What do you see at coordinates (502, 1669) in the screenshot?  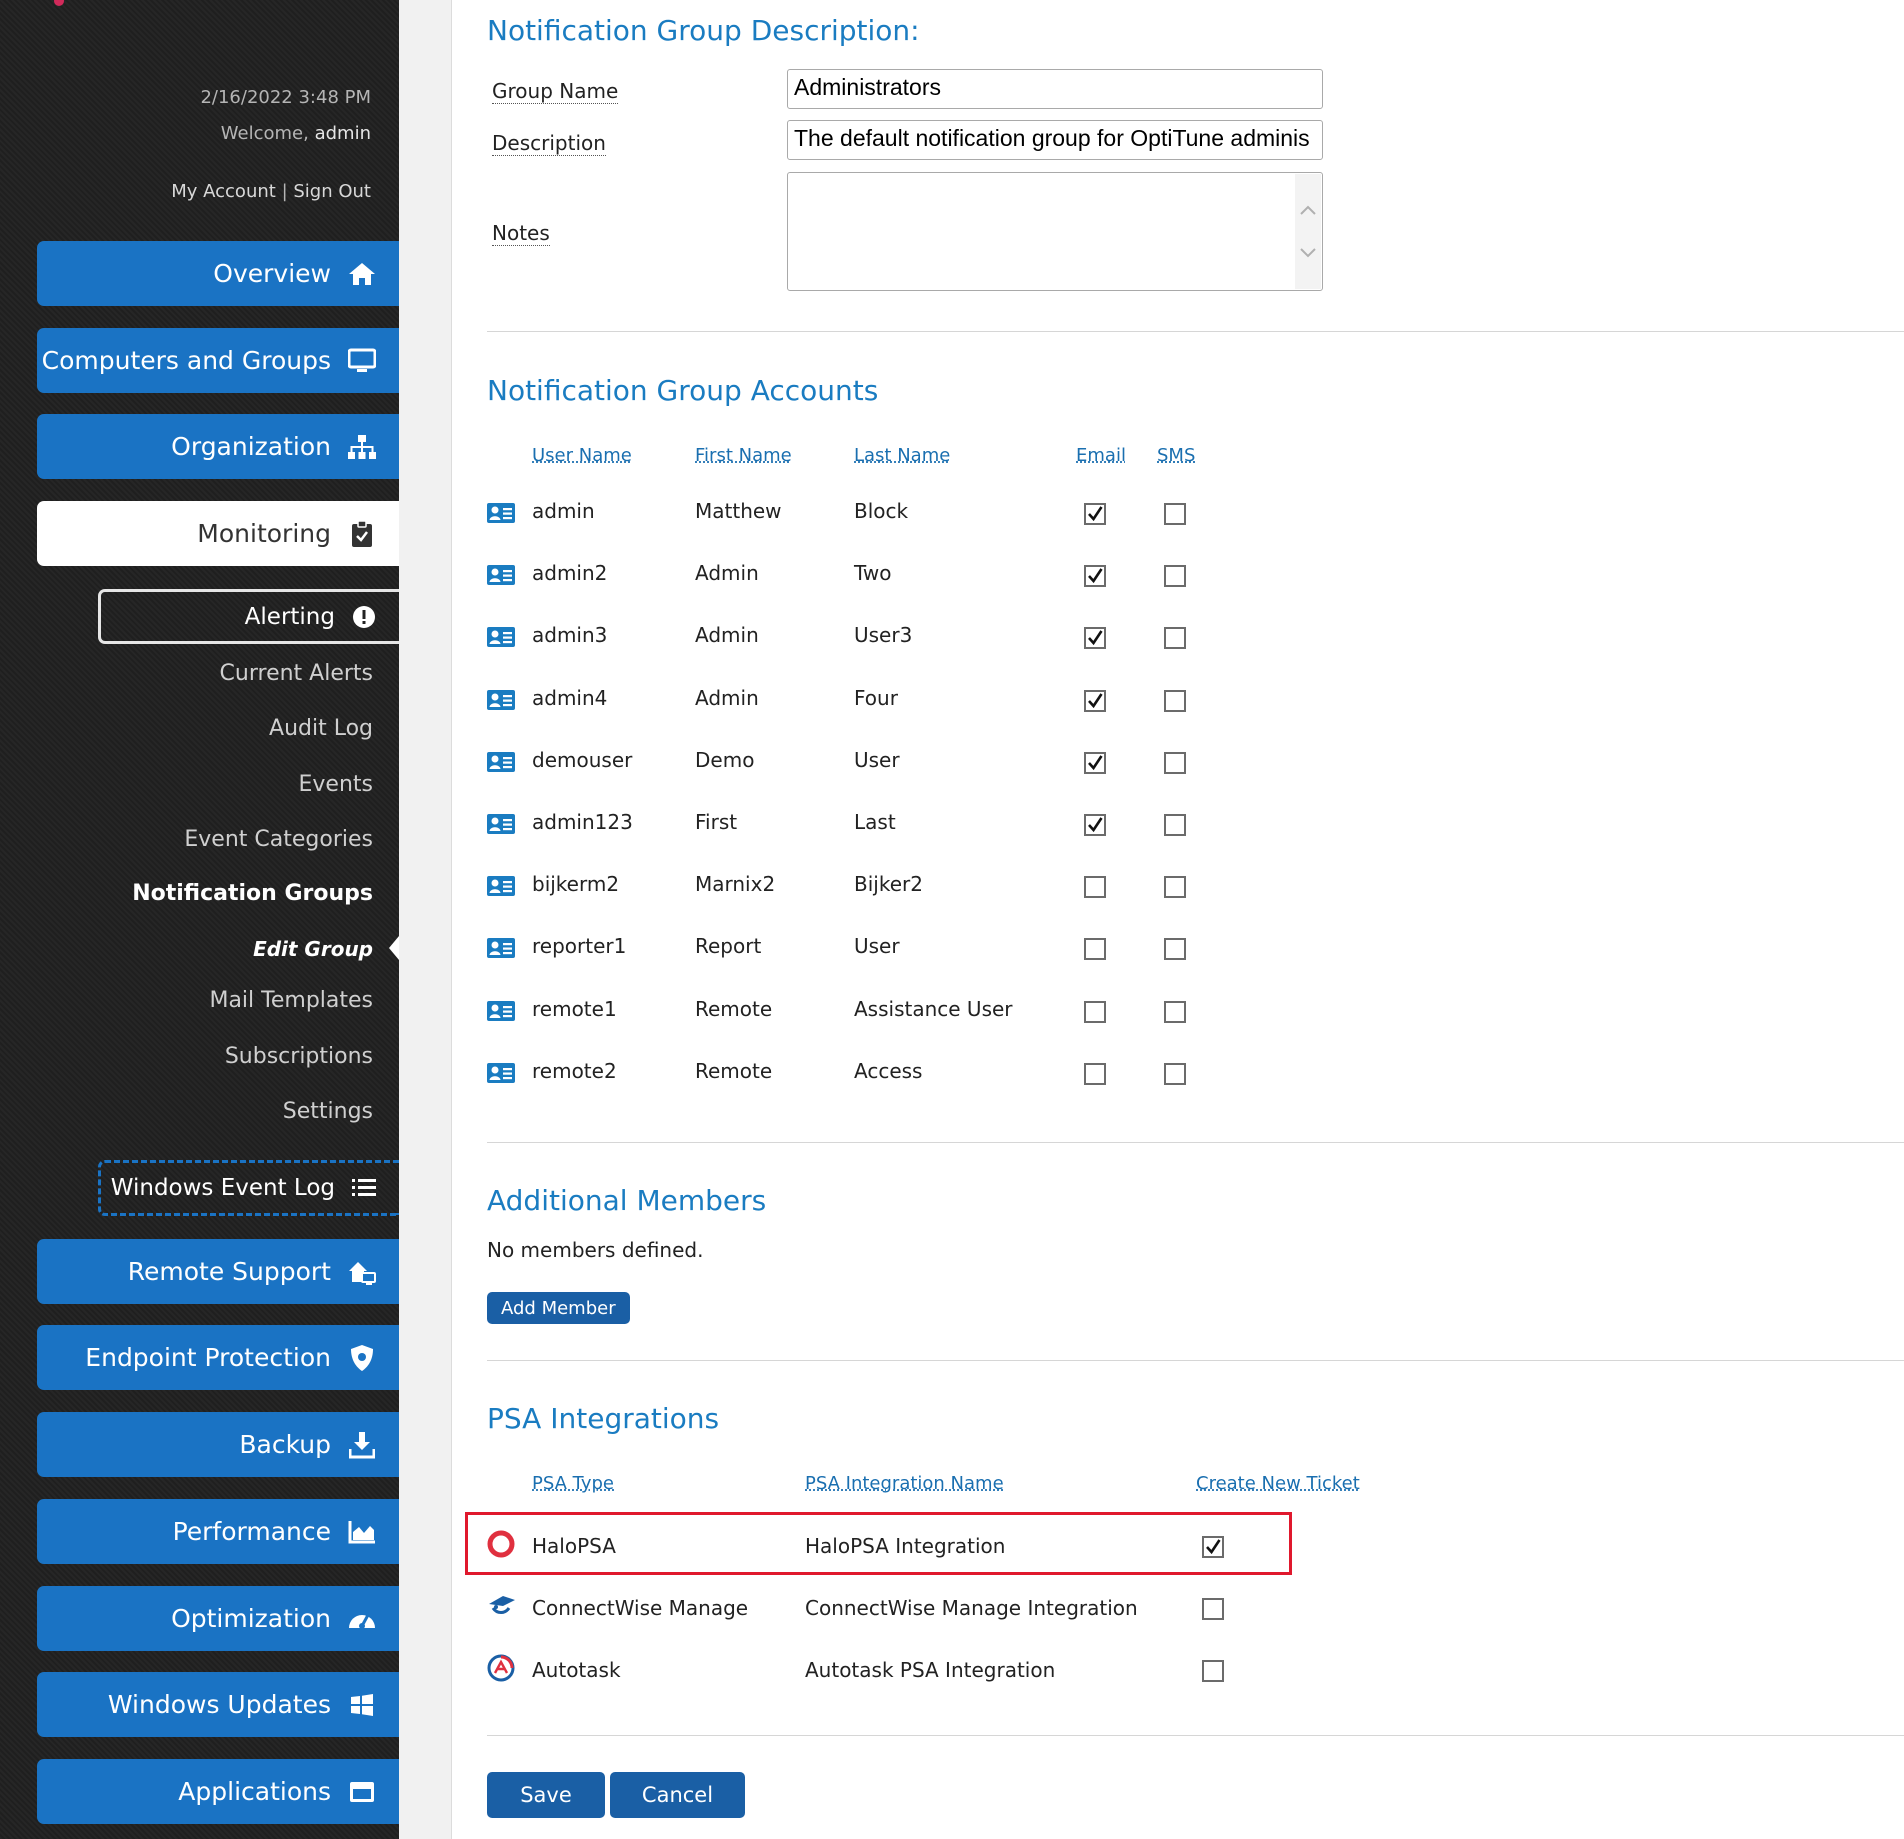 I see `autotask-icon` at bounding box center [502, 1669].